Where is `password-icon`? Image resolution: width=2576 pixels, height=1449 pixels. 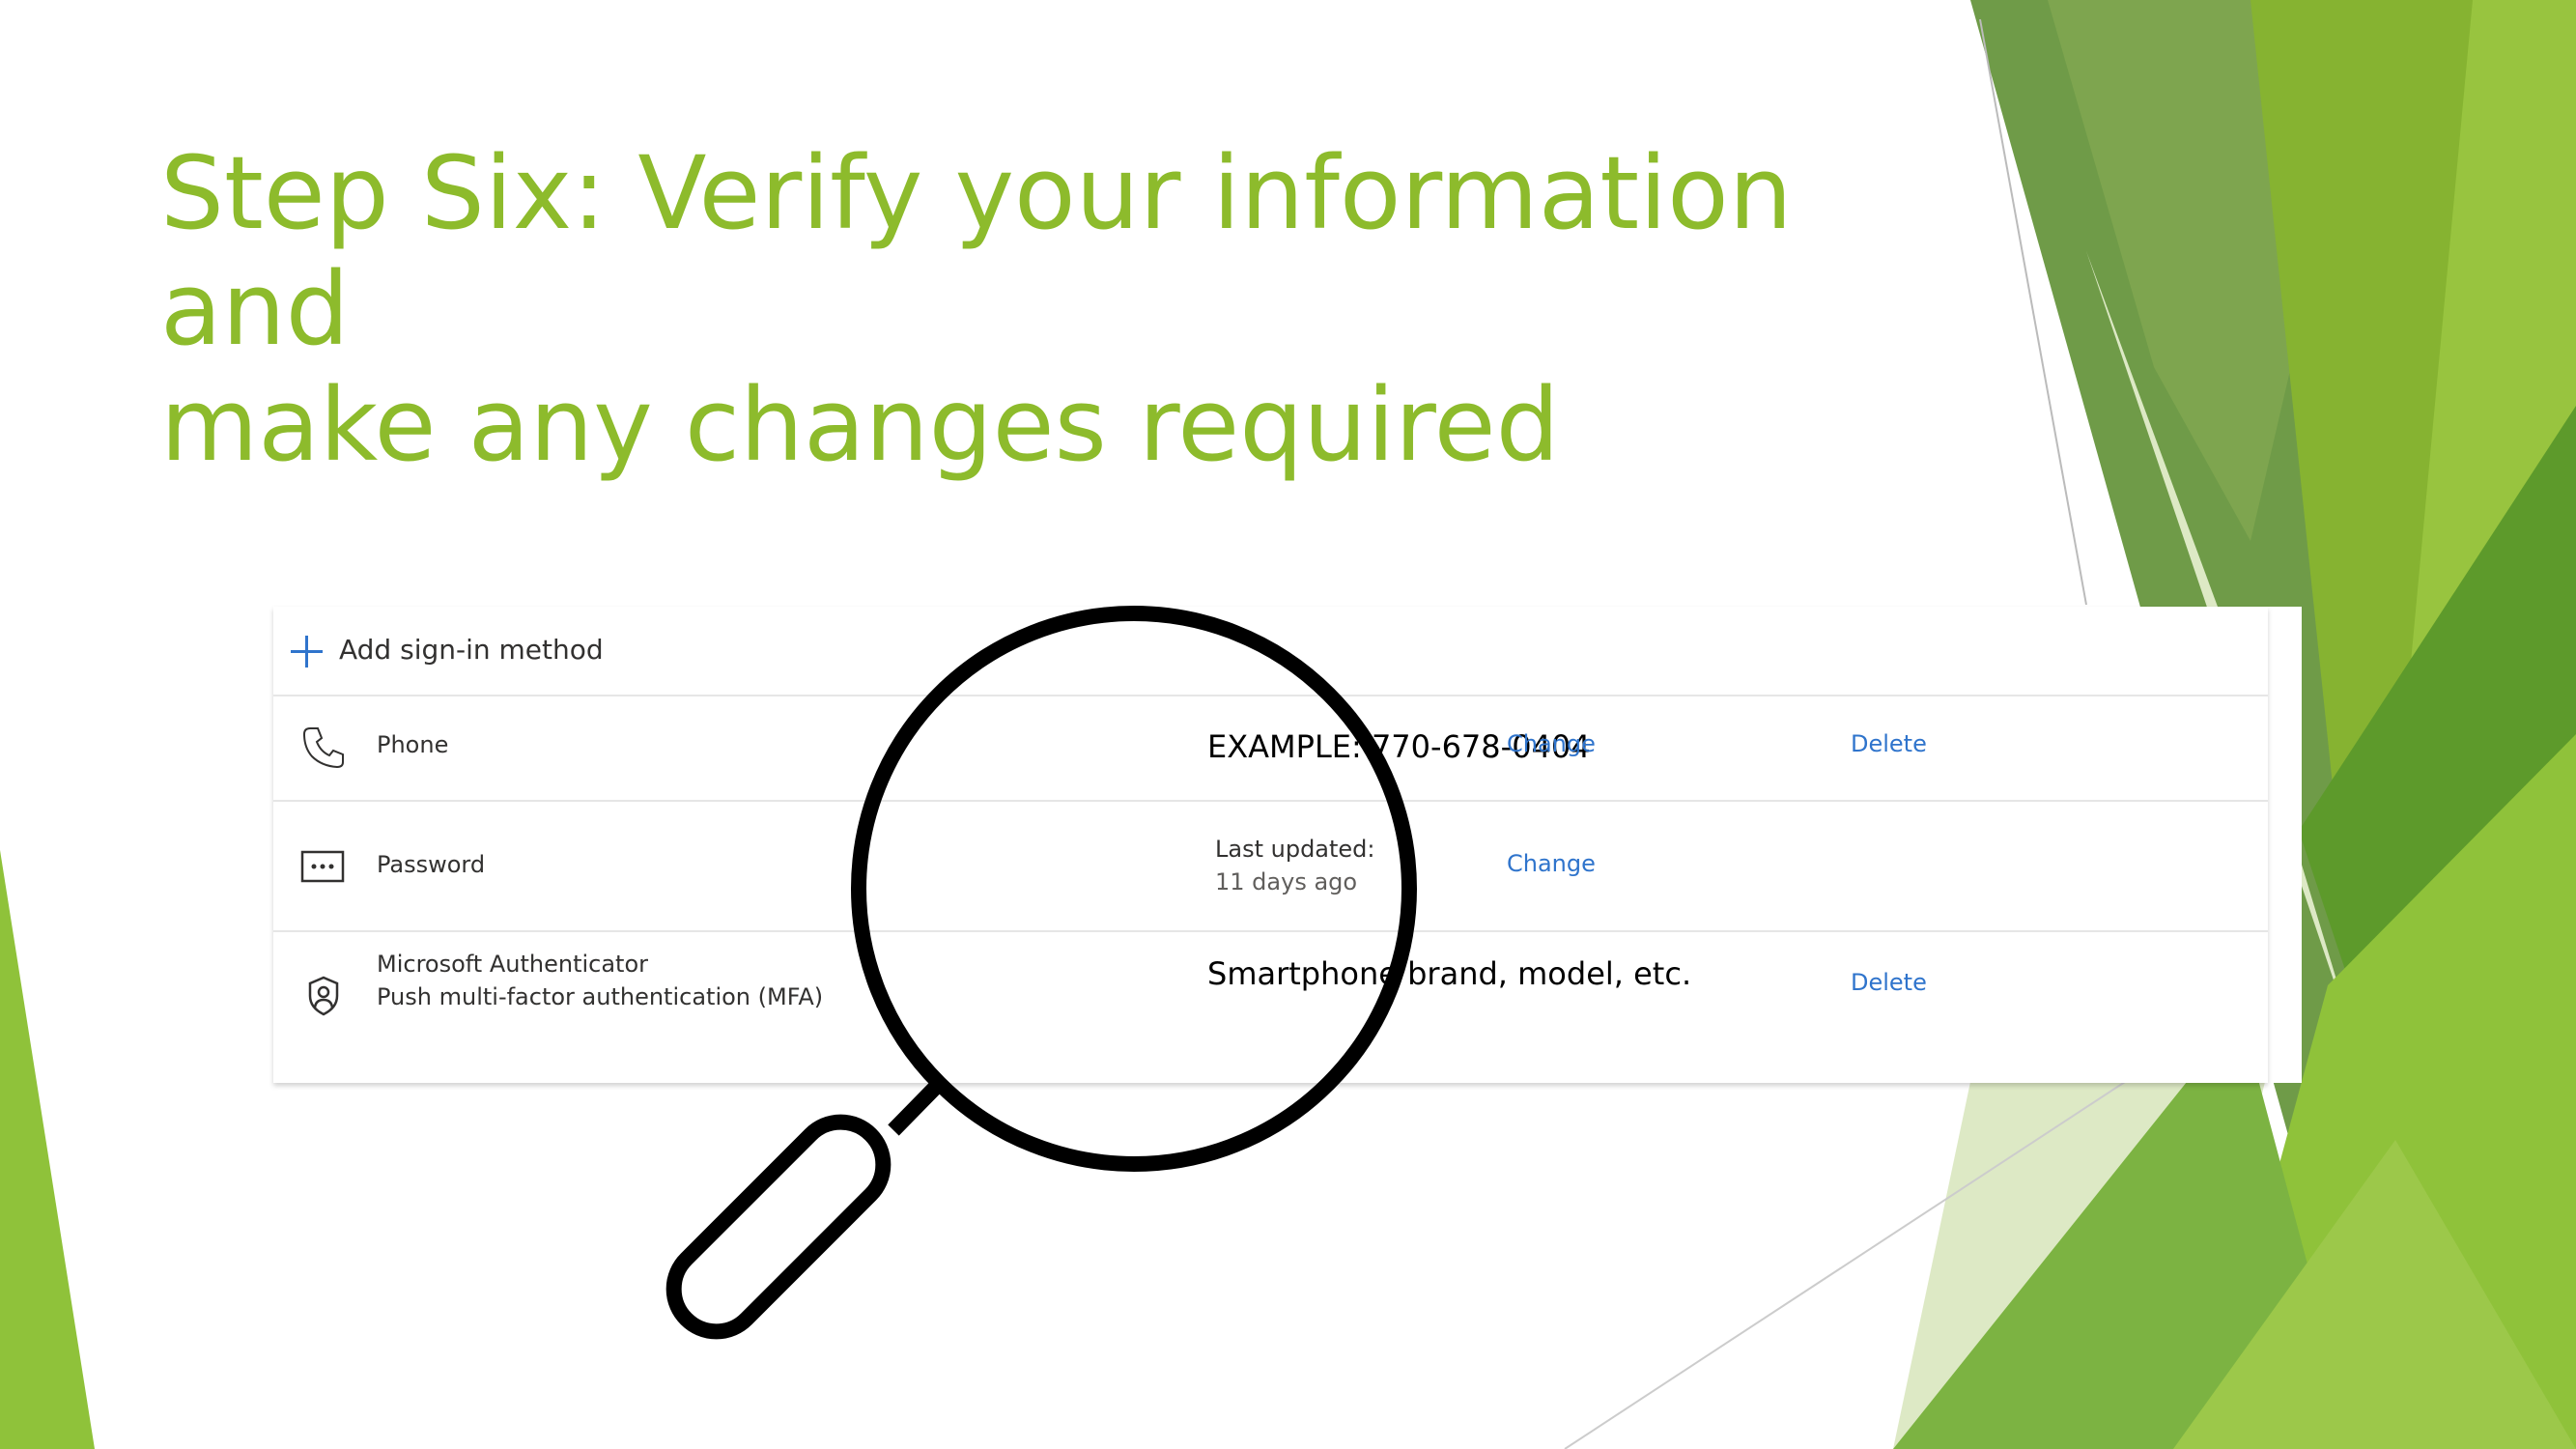 password-icon is located at coordinates (322, 866).